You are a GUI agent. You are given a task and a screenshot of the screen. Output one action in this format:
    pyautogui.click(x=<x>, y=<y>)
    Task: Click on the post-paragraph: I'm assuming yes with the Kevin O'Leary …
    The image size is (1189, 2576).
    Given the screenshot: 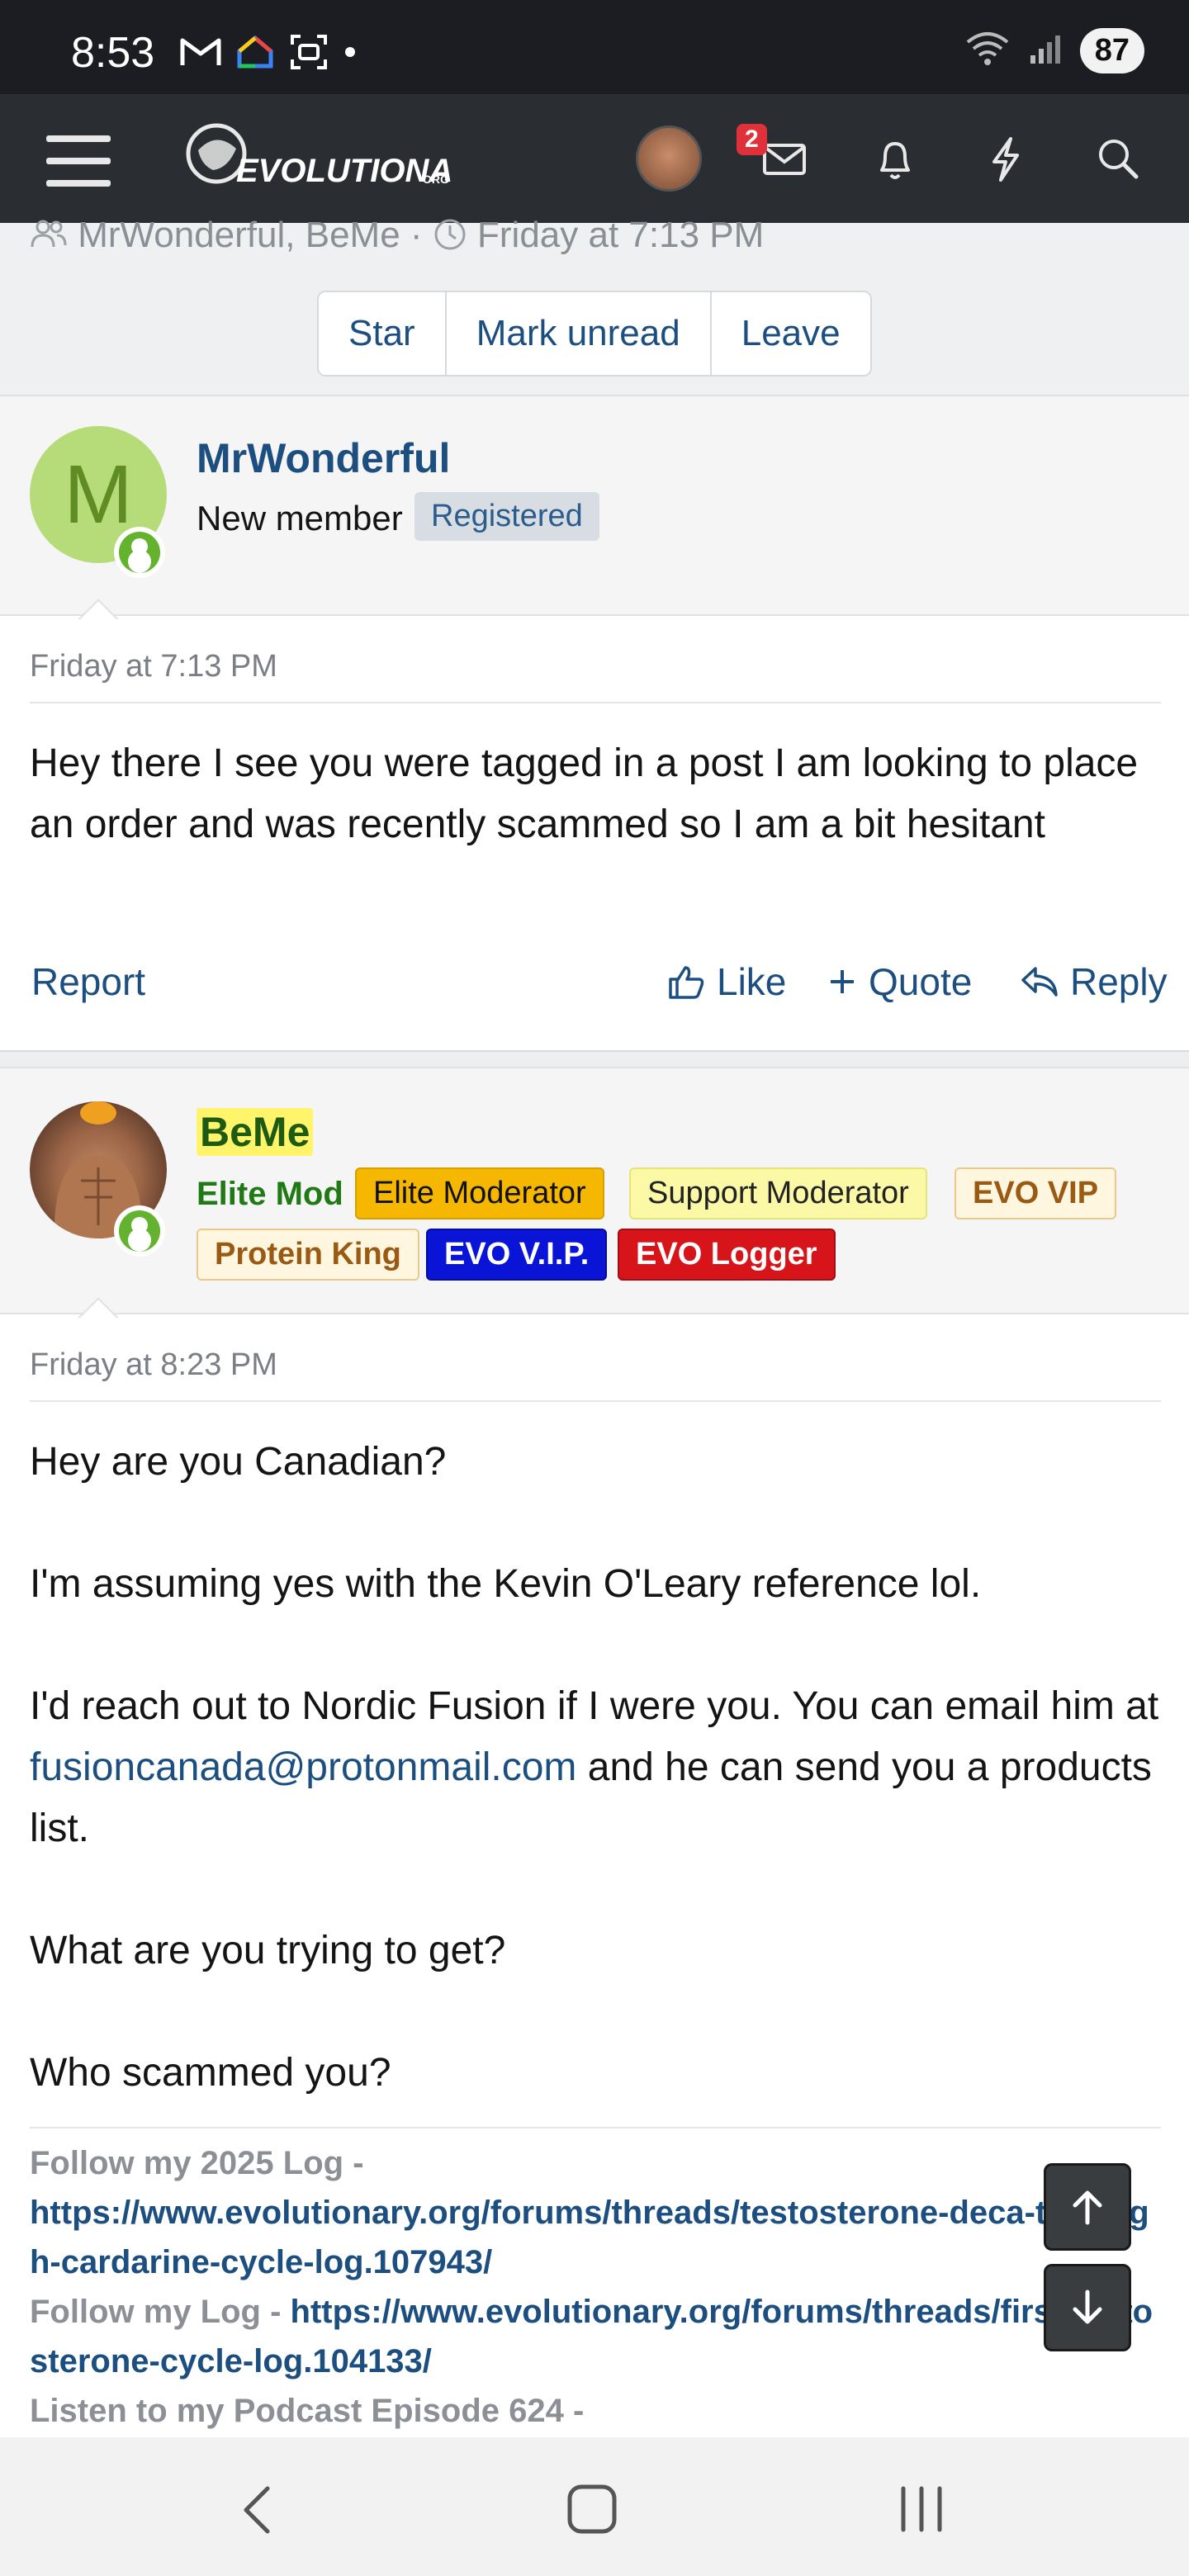 What is the action you would take?
    pyautogui.click(x=506, y=1584)
    